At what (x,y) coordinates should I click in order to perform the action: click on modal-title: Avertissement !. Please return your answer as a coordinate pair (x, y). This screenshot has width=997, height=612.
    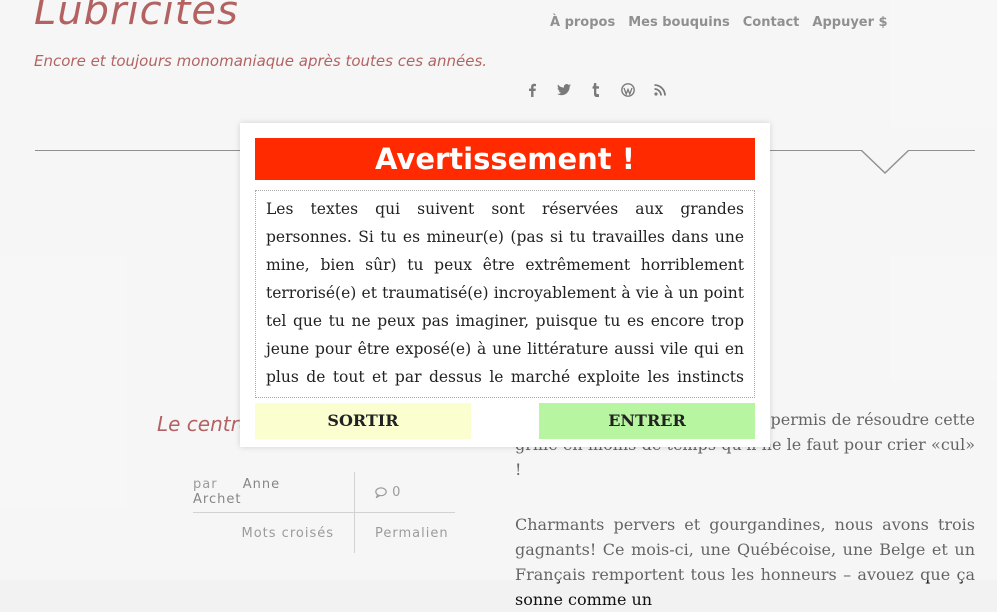
    Looking at the image, I should click on (505, 159).